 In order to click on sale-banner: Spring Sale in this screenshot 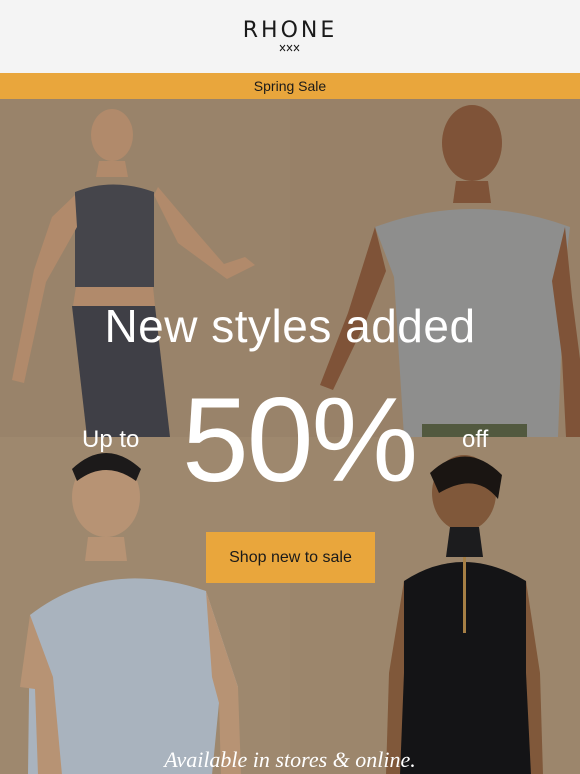, I will do `click(290, 86)`.